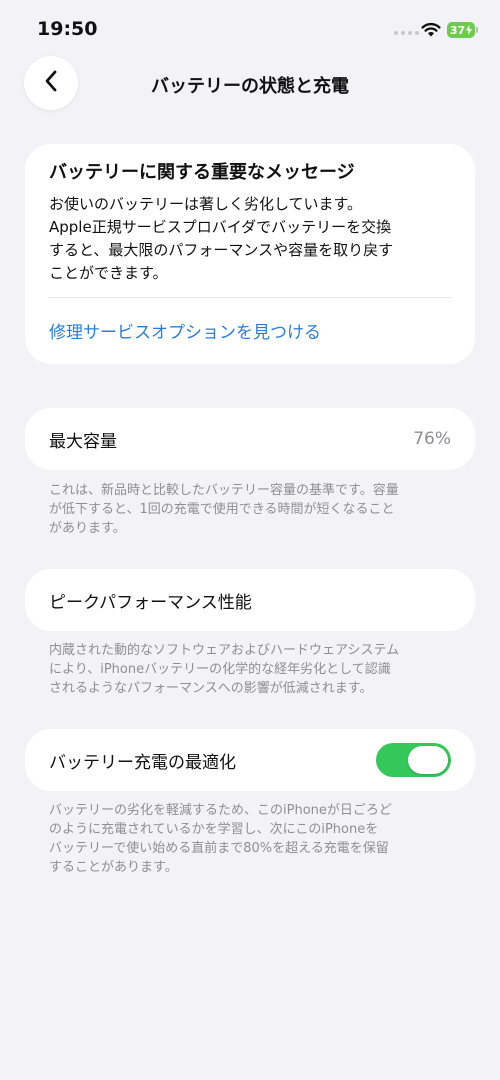 The image size is (500, 1080). I want to click on page-title: バッテリーの状態と充電, so click(250, 86).